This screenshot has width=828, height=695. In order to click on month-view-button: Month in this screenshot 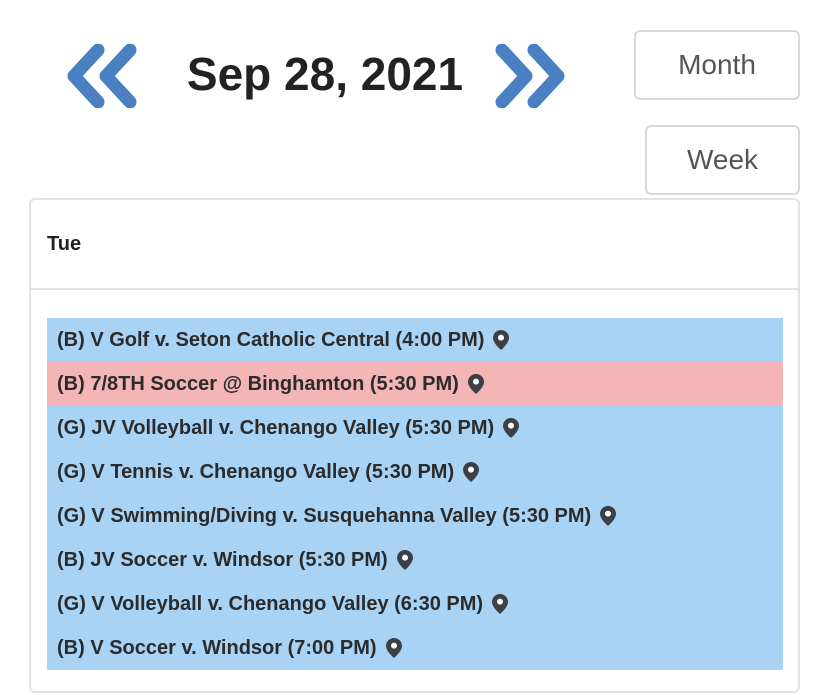, I will do `click(717, 65)`.